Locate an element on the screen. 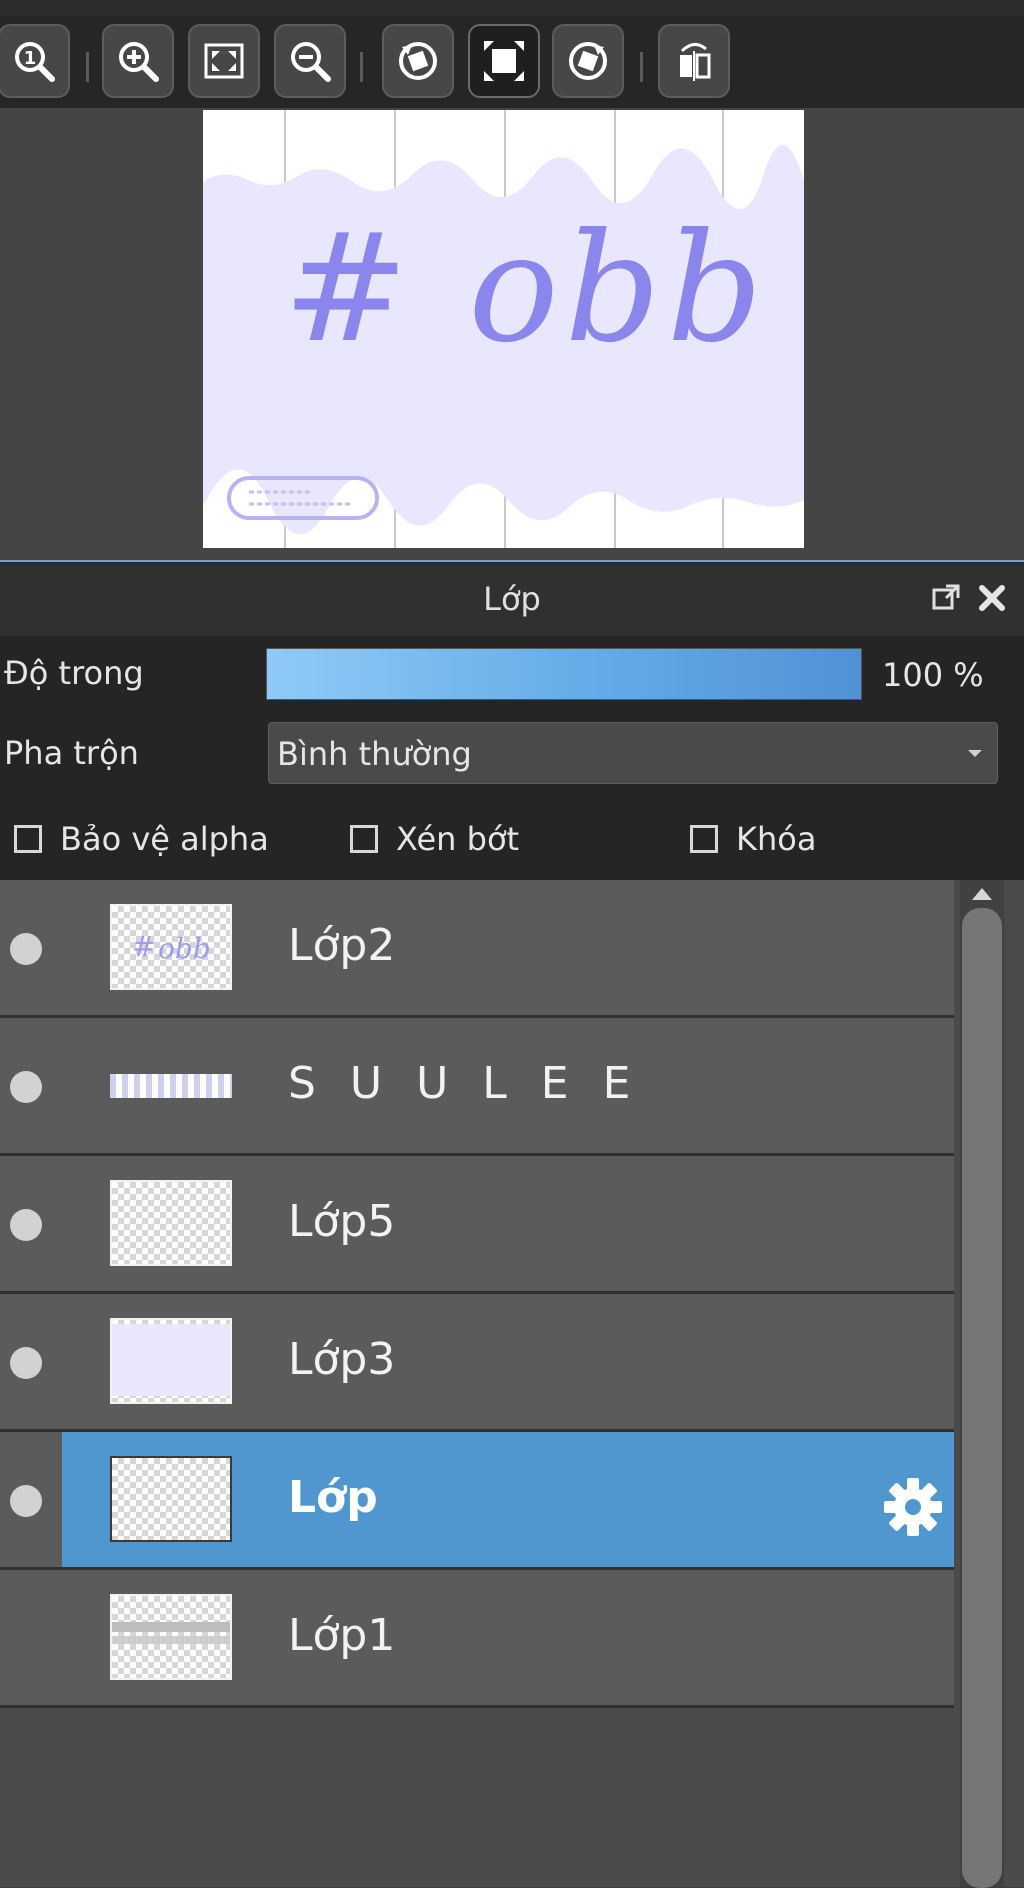 This screenshot has height=1888, width=1024. zoom-actual-size-button: 1 is located at coordinates (35, 61).